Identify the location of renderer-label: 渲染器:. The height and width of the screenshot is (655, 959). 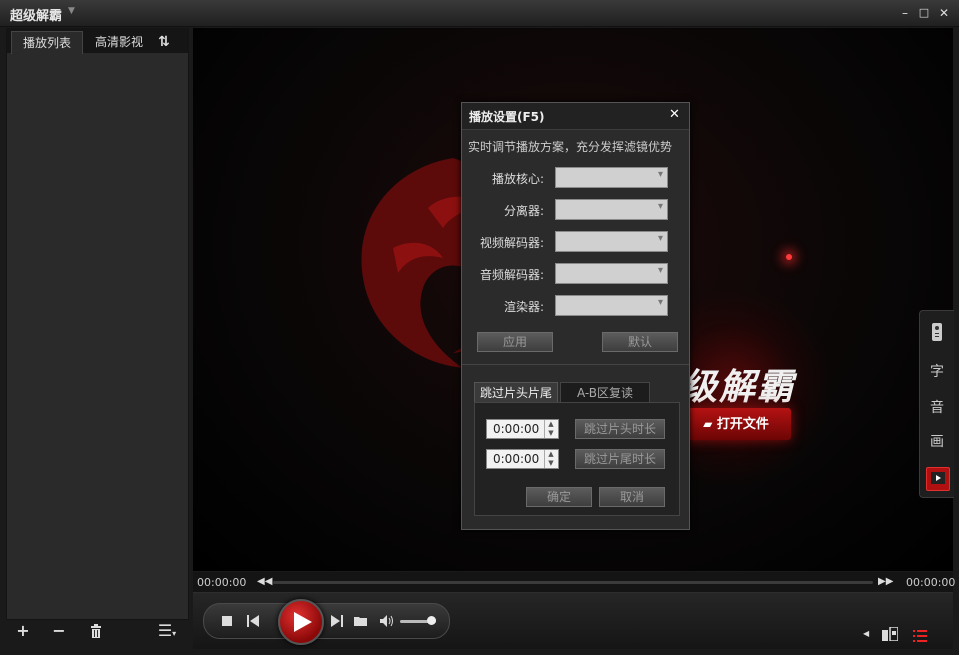
(523, 307).